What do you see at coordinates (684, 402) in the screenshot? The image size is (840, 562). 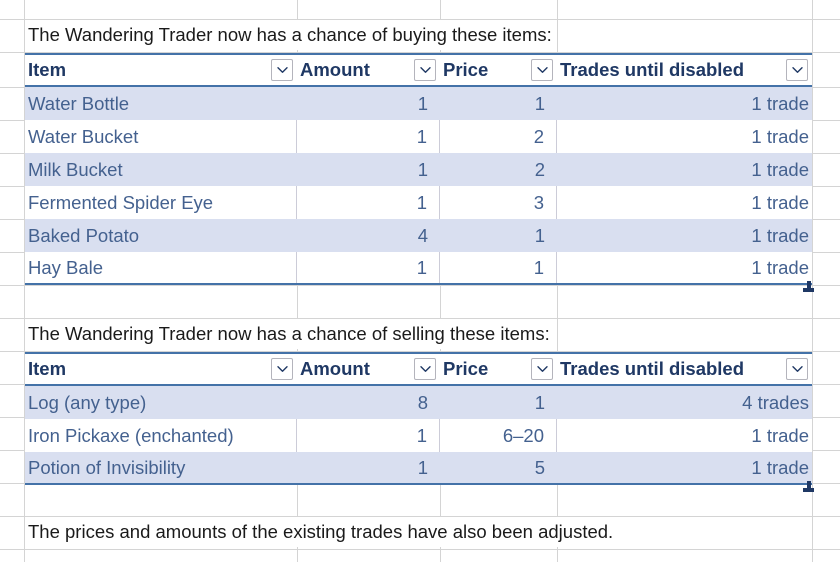 I see `cell-trades: 4 trades` at bounding box center [684, 402].